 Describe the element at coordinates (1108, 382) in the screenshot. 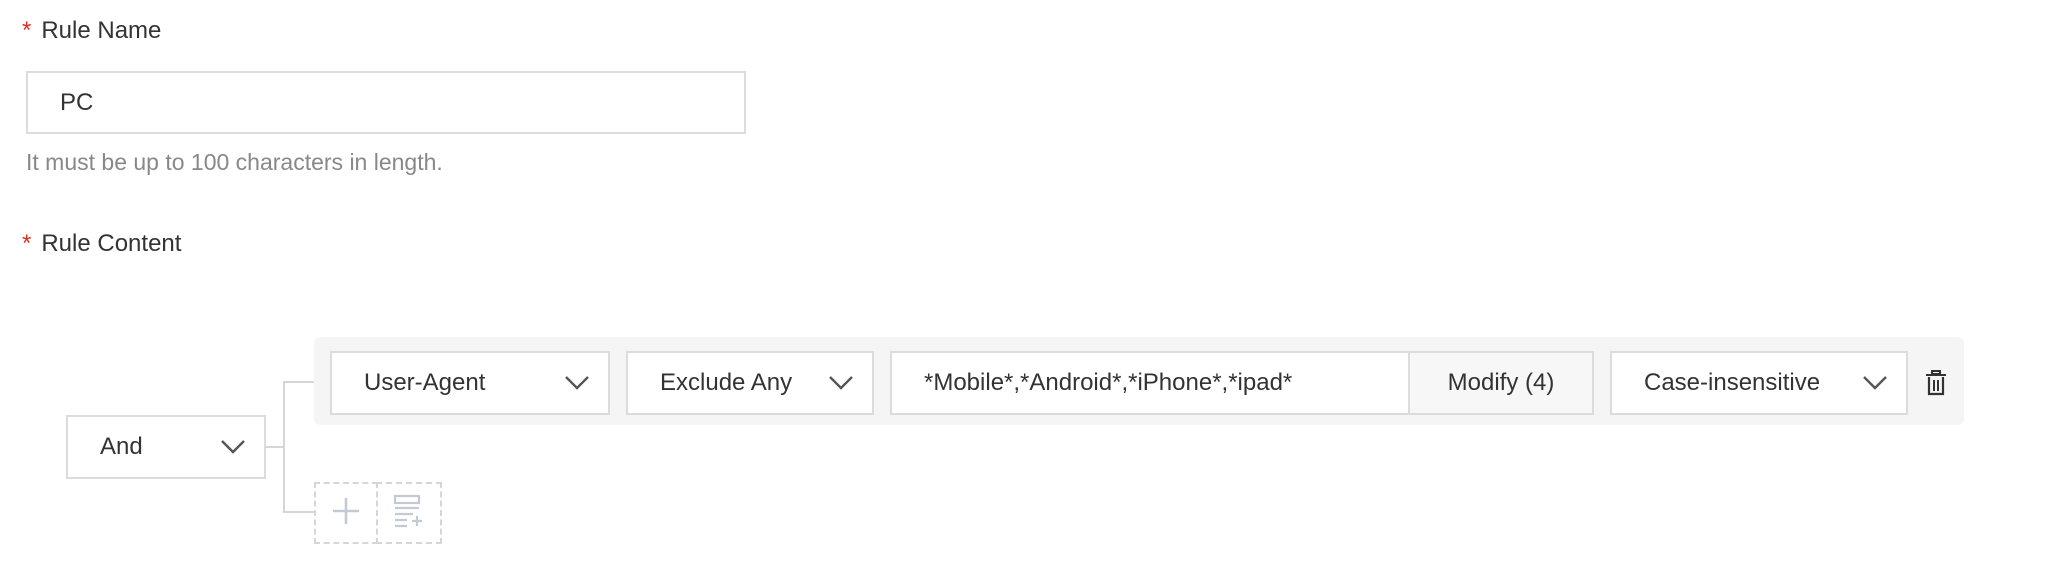

I see `condition-value-text: *Mobile*,*Android*,*iPhone*,*ipad*` at that location.